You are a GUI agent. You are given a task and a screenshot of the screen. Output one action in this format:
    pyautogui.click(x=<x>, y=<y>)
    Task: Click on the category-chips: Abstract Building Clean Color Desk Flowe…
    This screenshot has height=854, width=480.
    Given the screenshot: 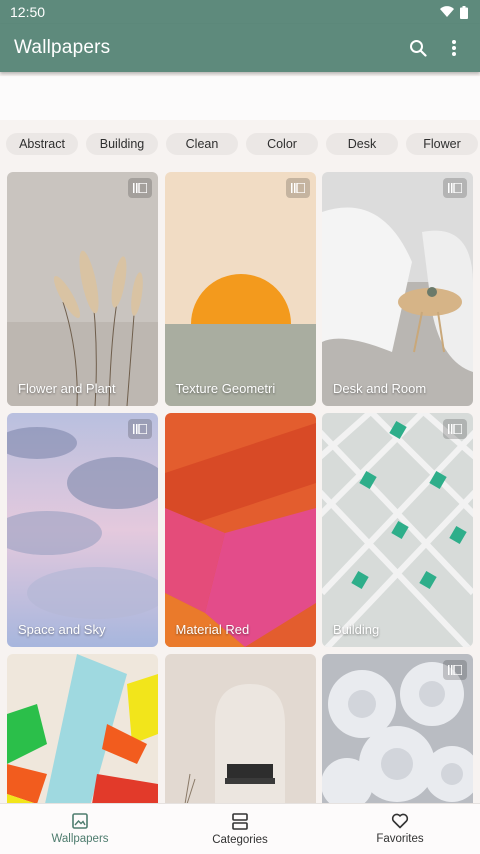 What is the action you would take?
    pyautogui.click(x=240, y=145)
    